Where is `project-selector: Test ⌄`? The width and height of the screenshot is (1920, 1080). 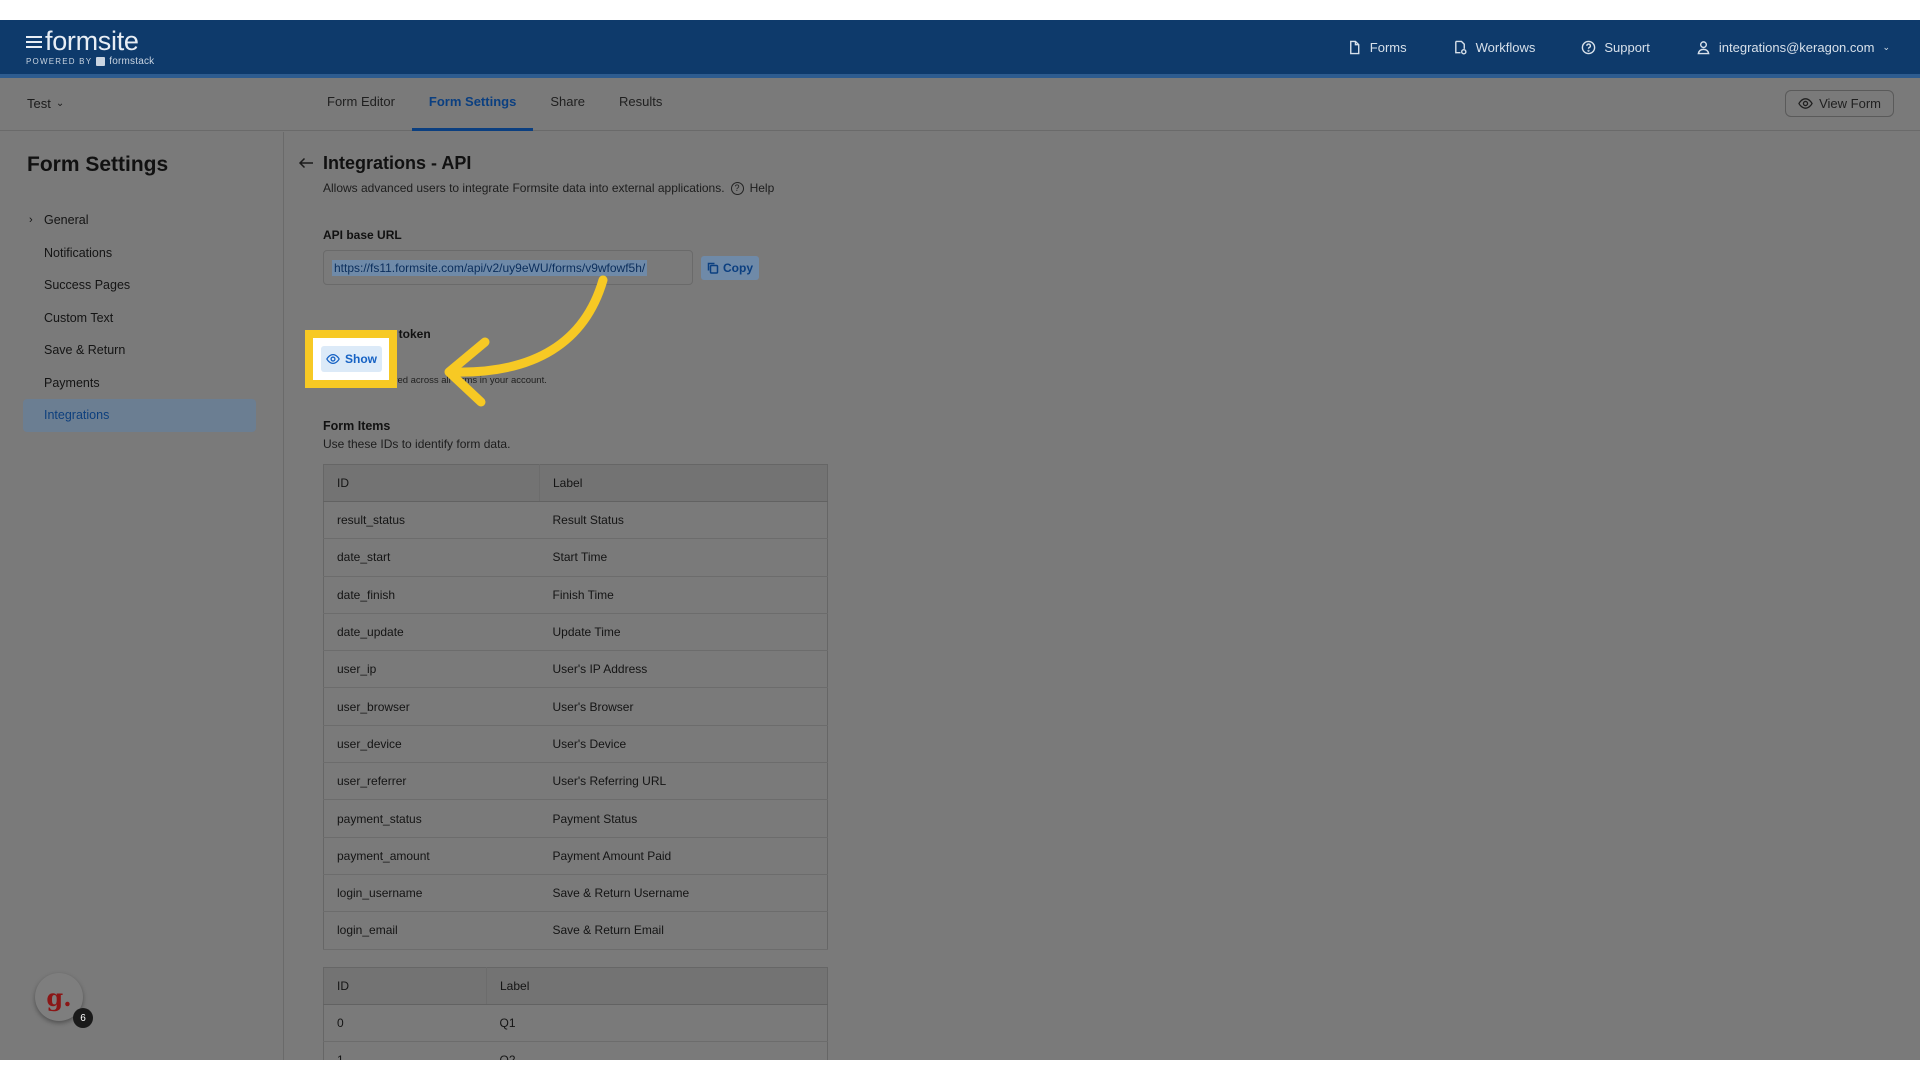 project-selector: Test ⌄ is located at coordinates (45, 103).